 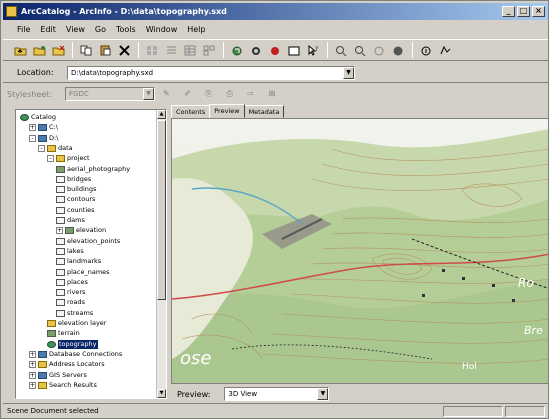 What do you see at coordinates (124, 50) in the screenshot?
I see `delete-icon` at bounding box center [124, 50].